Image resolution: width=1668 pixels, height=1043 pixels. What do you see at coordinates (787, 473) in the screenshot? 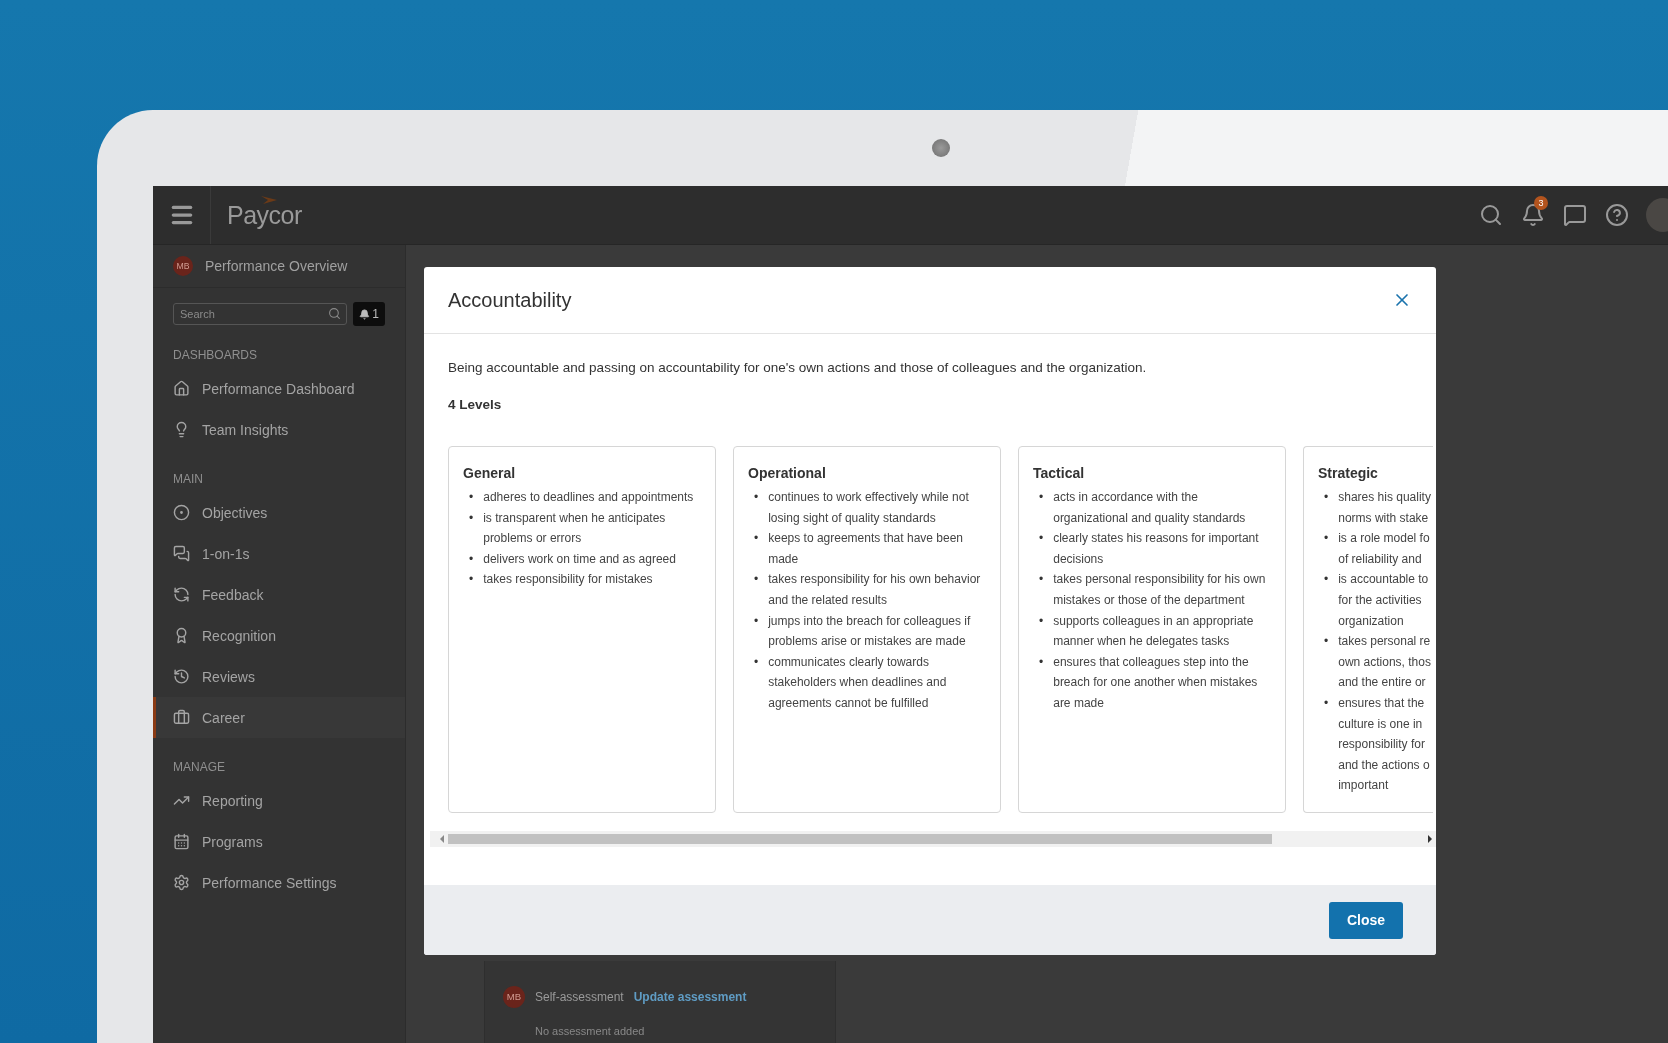
I see `level-title: Operational` at bounding box center [787, 473].